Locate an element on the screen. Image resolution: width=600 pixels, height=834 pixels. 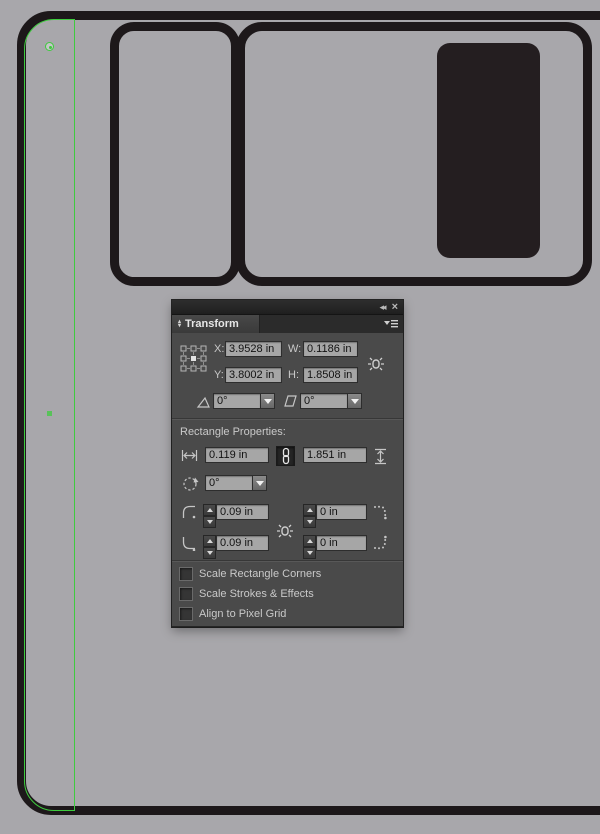
rect-width-input is located at coordinates (237, 455).